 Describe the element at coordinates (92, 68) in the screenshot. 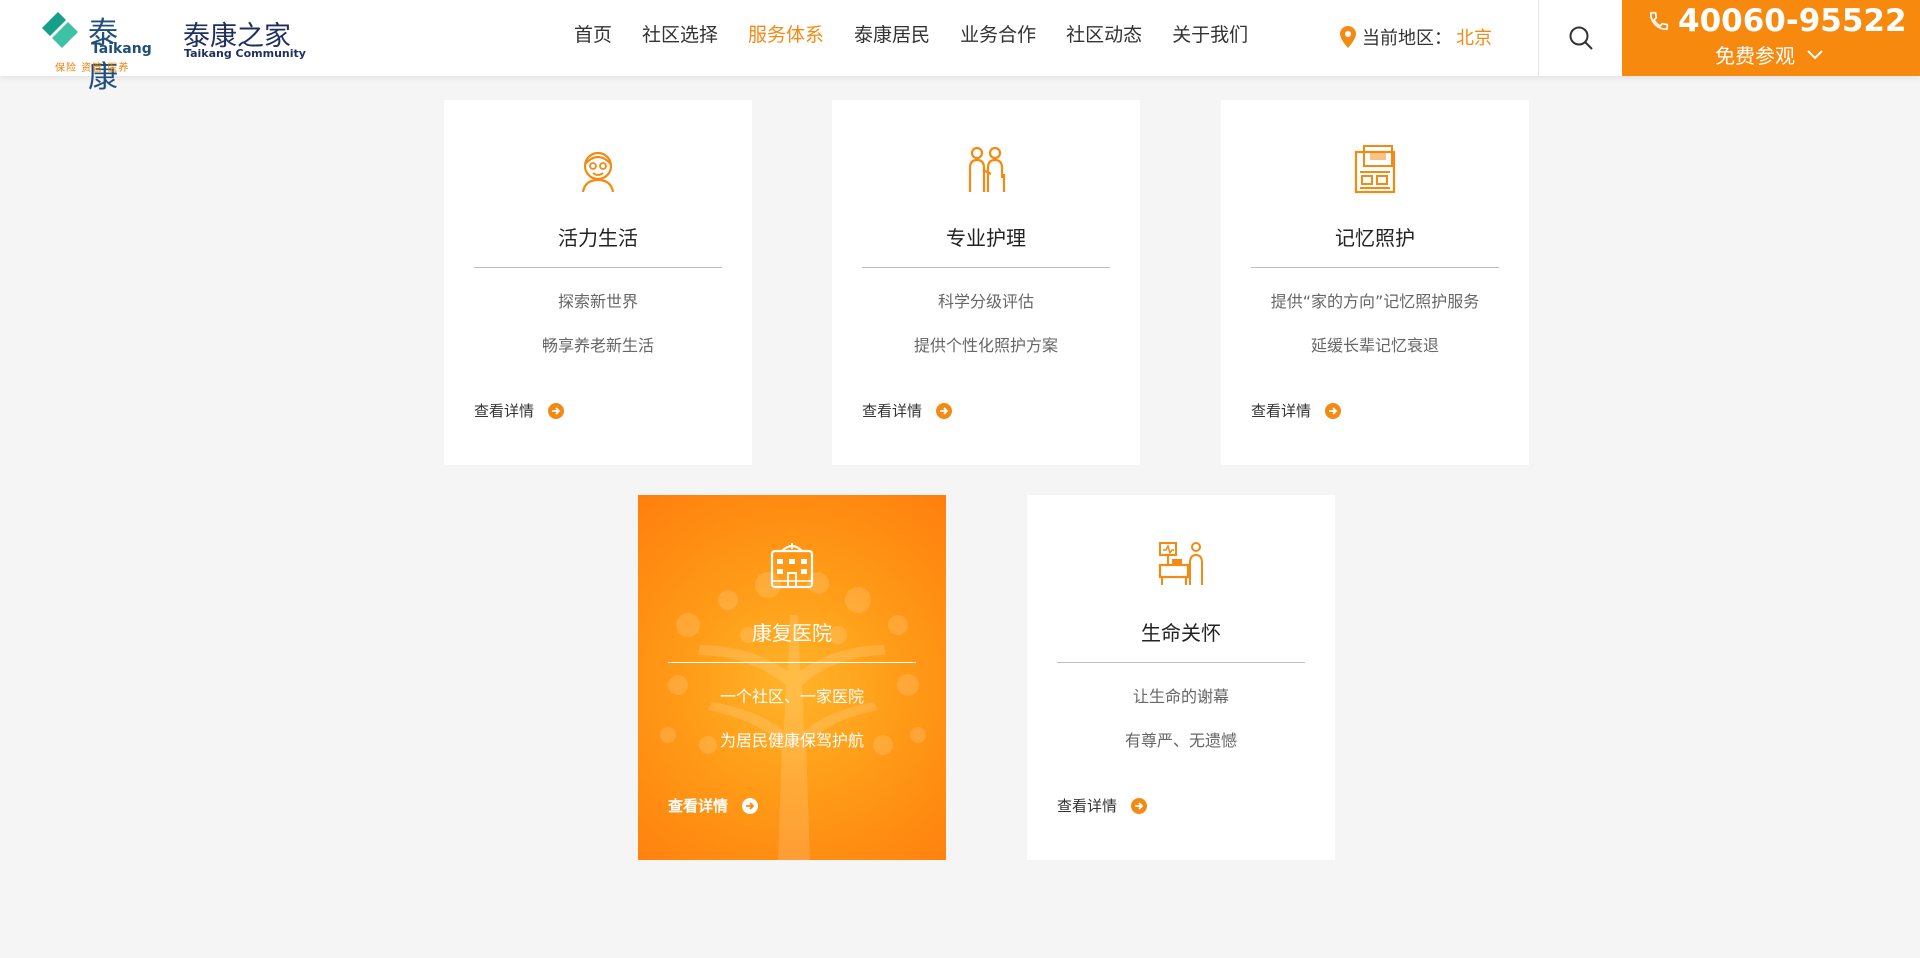

I see `logo-tagline: 保险 资管 医养` at that location.